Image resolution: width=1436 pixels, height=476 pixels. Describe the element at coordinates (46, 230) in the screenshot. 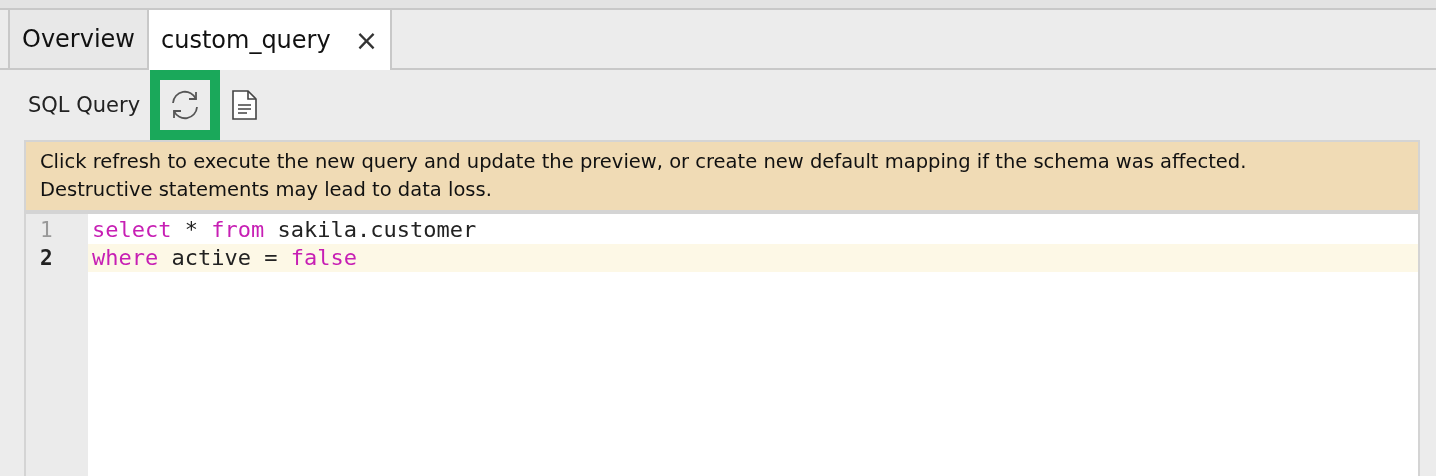

I see `line-number: 1` at that location.